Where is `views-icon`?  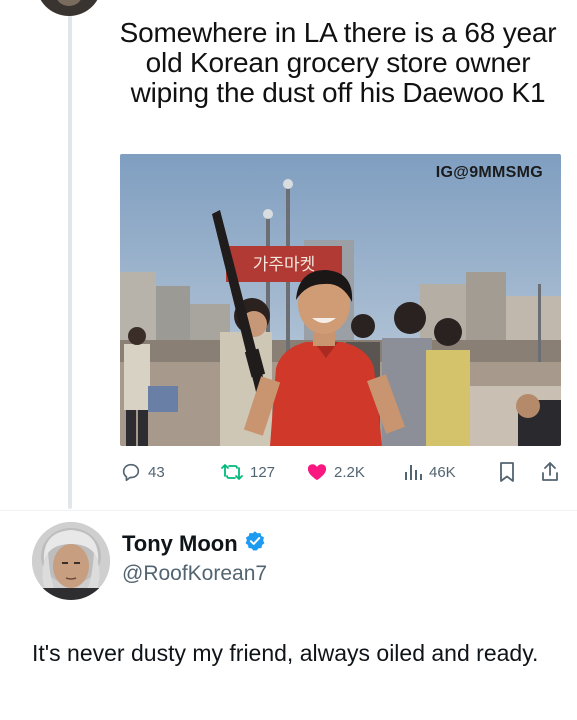
views-icon is located at coordinates (413, 472).